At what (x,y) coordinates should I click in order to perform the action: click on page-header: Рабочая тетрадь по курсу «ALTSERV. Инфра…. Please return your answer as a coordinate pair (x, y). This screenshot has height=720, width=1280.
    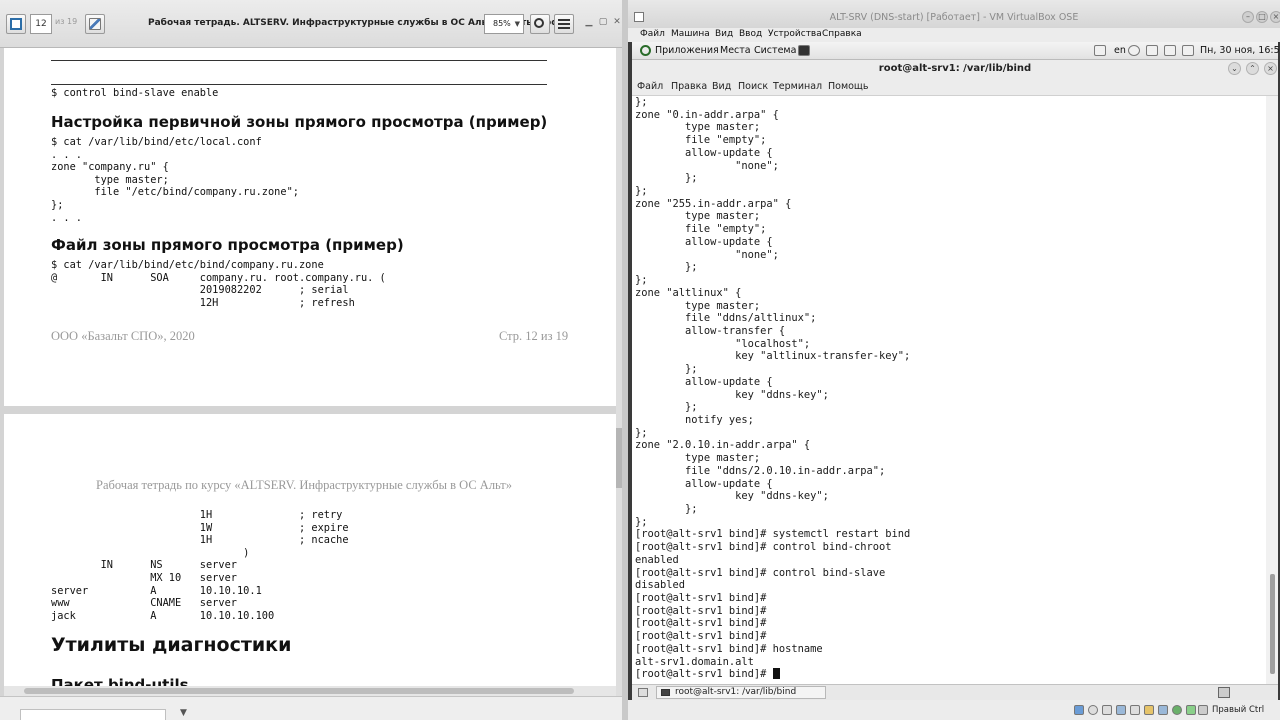
    Looking at the image, I should click on (304, 485).